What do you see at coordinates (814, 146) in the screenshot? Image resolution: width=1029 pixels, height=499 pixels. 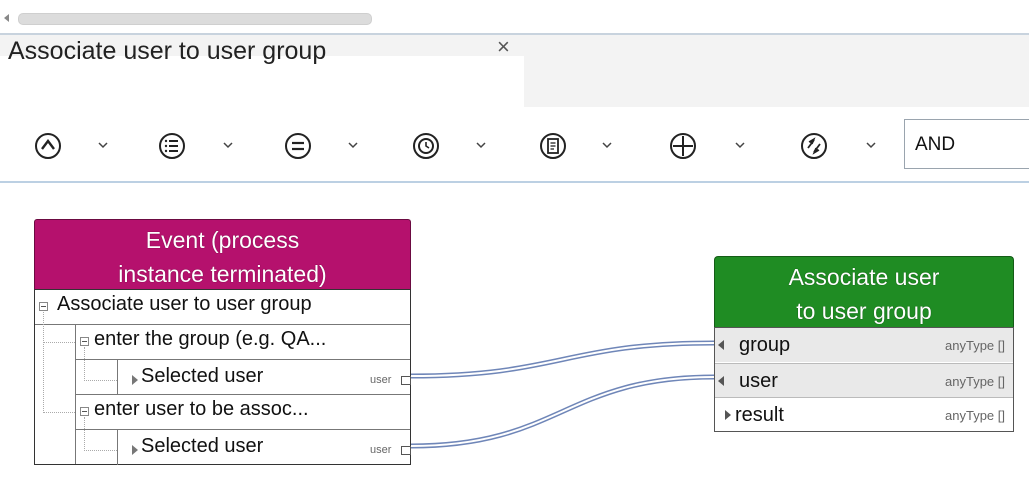 I see `arrows-circle-icon` at bounding box center [814, 146].